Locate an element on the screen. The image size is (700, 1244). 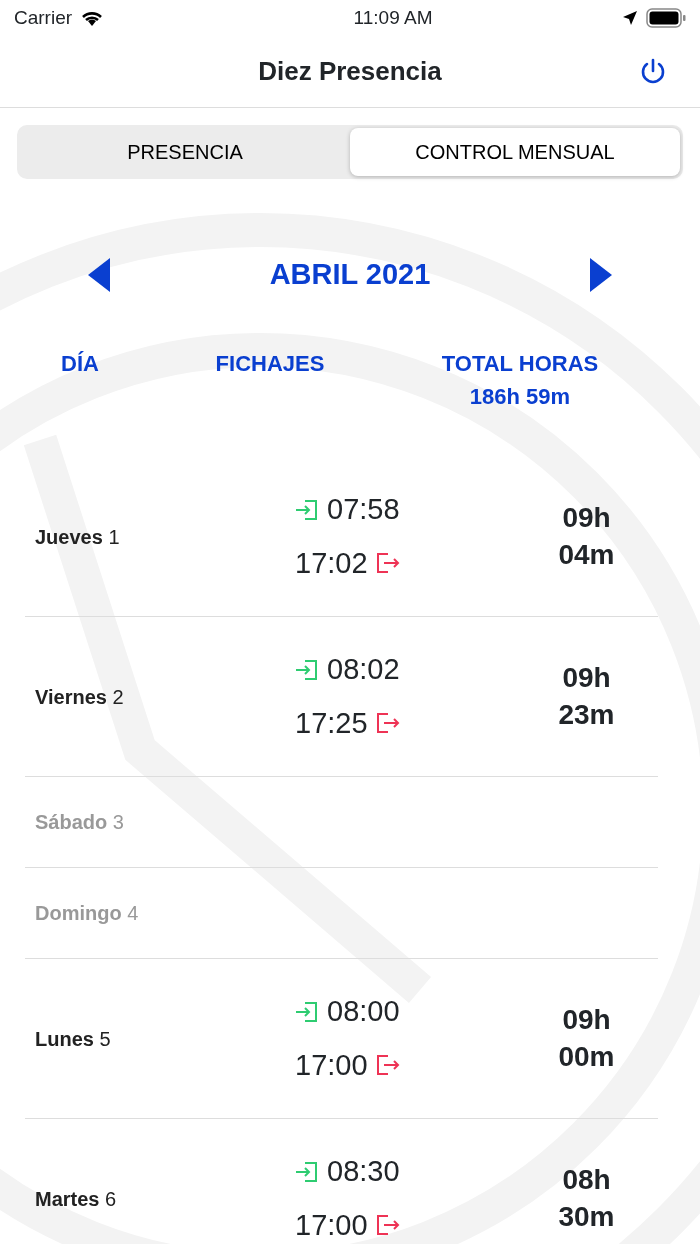
total-hours-value: 186h 59m is located at coordinates (520, 397).